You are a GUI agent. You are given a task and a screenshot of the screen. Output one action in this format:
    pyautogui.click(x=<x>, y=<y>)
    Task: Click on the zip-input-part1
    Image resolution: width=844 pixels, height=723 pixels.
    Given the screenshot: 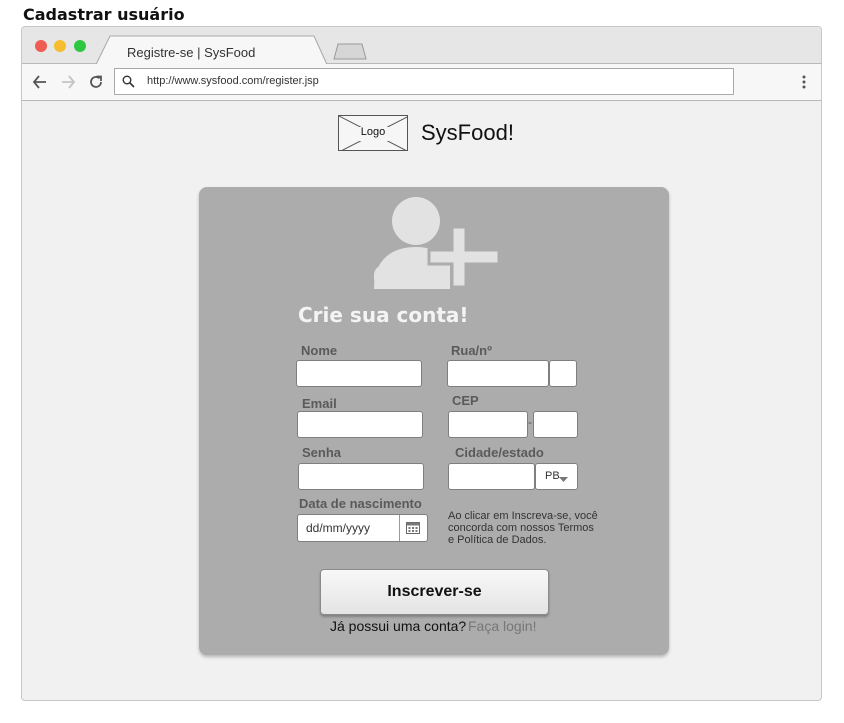 What is the action you would take?
    pyautogui.click(x=488, y=424)
    